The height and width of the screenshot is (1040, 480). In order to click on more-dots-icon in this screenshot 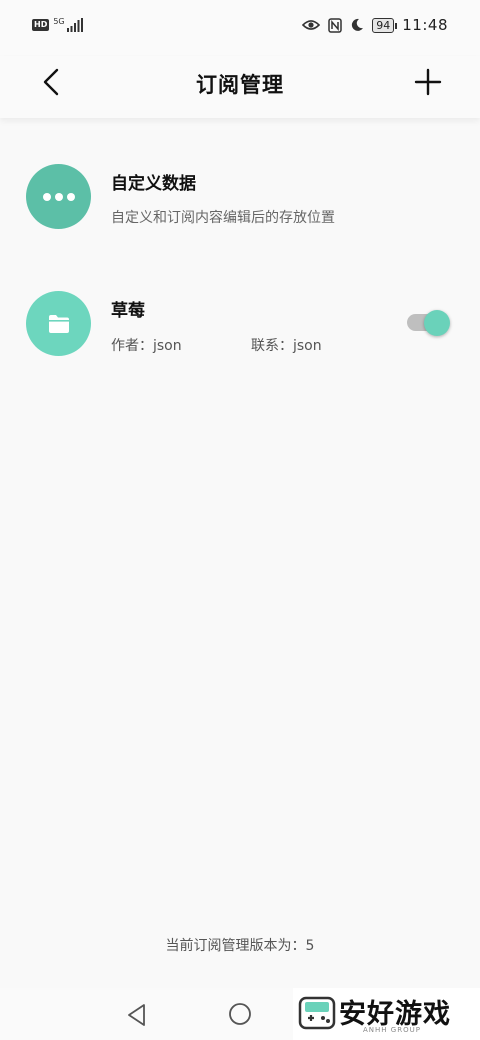, I will do `click(58, 196)`.